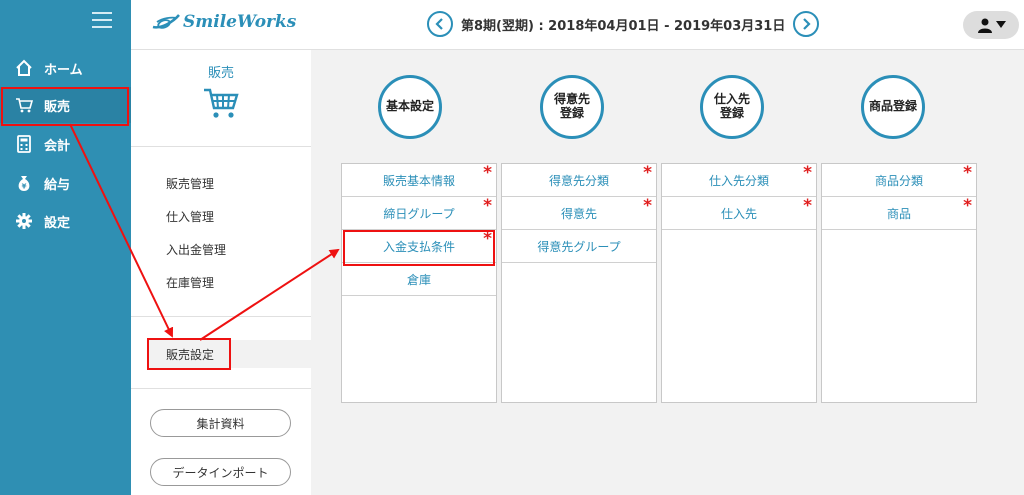 The width and height of the screenshot is (1024, 495). I want to click on user-menu-button, so click(991, 25).